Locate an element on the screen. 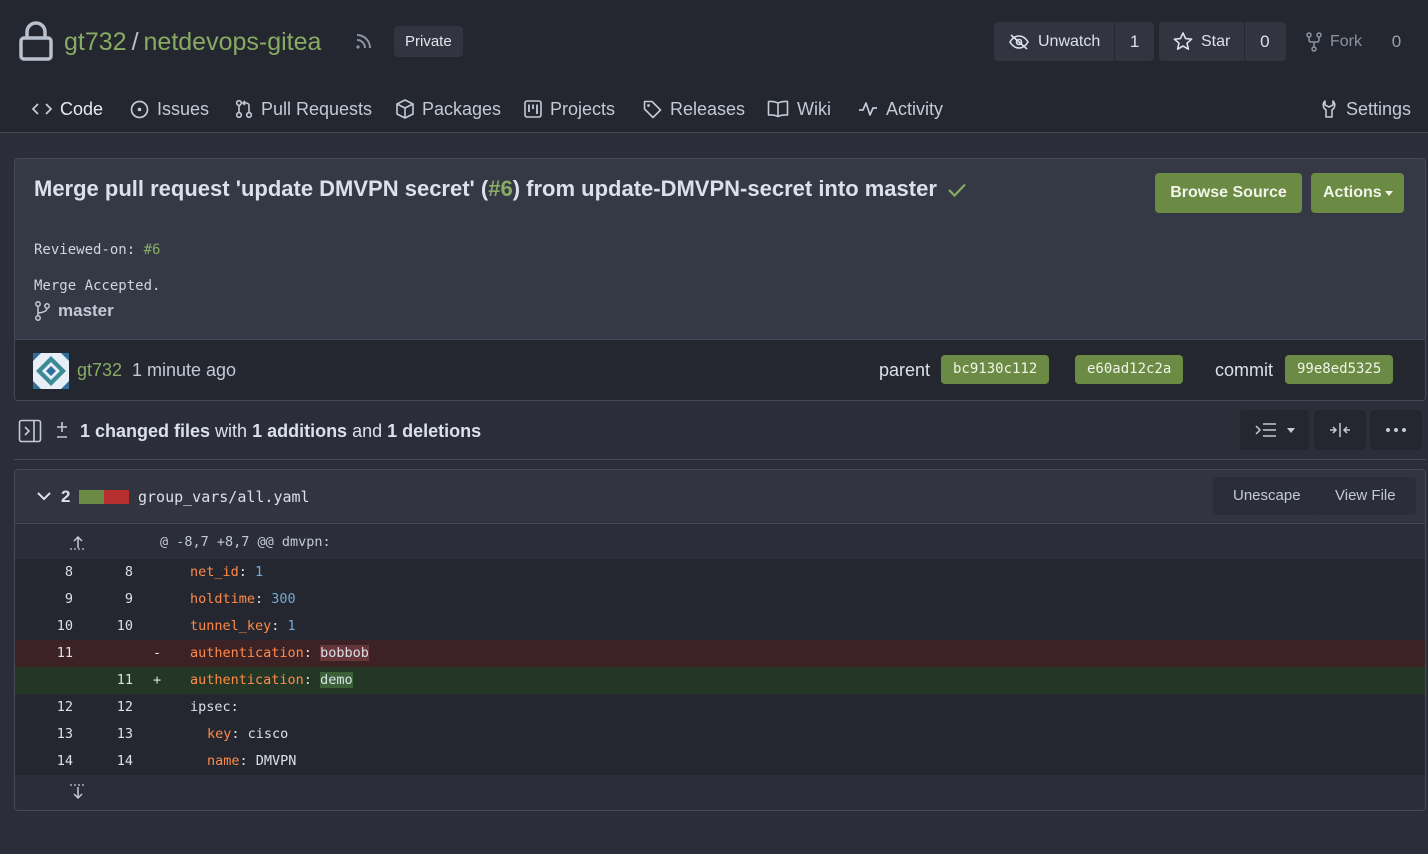 The height and width of the screenshot is (854, 1428). summary-with: with is located at coordinates (231, 431).